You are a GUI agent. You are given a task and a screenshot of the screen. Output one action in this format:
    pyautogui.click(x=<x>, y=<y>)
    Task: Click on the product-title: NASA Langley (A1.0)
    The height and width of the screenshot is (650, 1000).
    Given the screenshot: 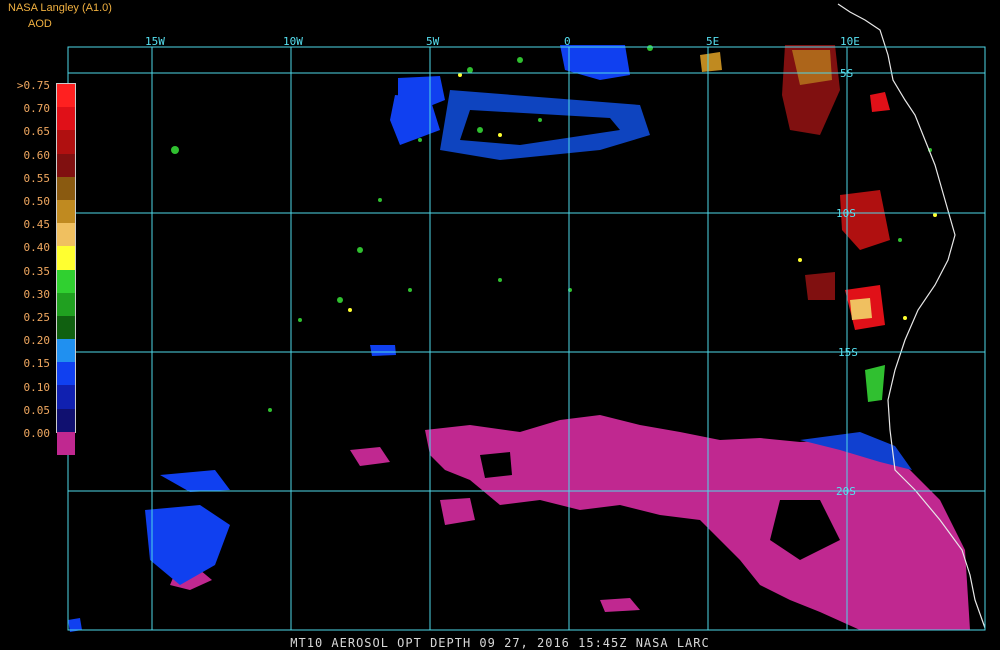 What is the action you would take?
    pyautogui.click(x=60, y=8)
    